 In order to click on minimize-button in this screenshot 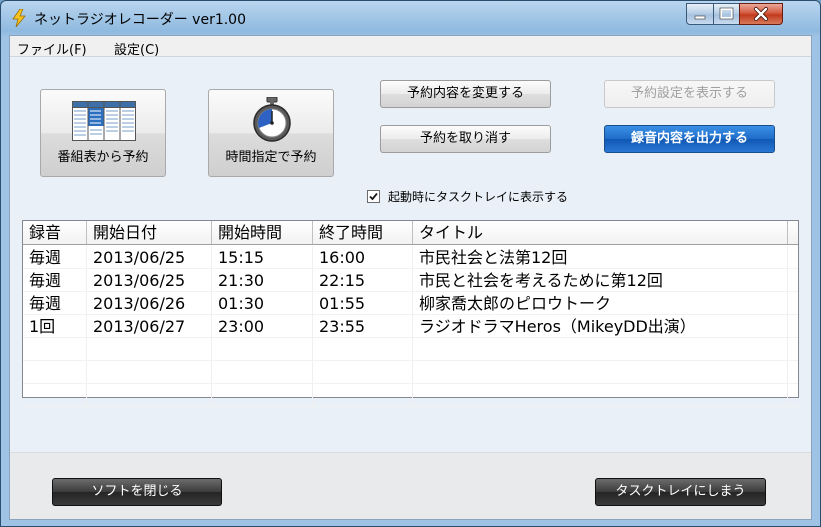, I will do `click(700, 14)`.